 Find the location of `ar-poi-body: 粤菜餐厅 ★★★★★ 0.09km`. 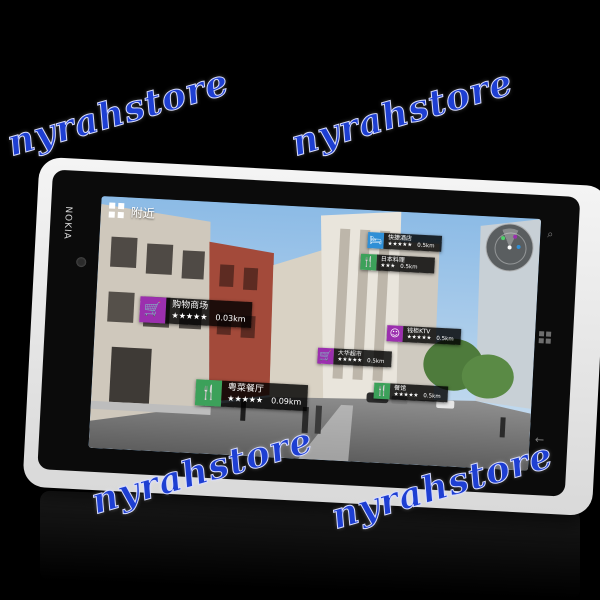

ar-poi-body: 粤菜餐厅 ★★★★★ 0.09km is located at coordinates (264, 396).